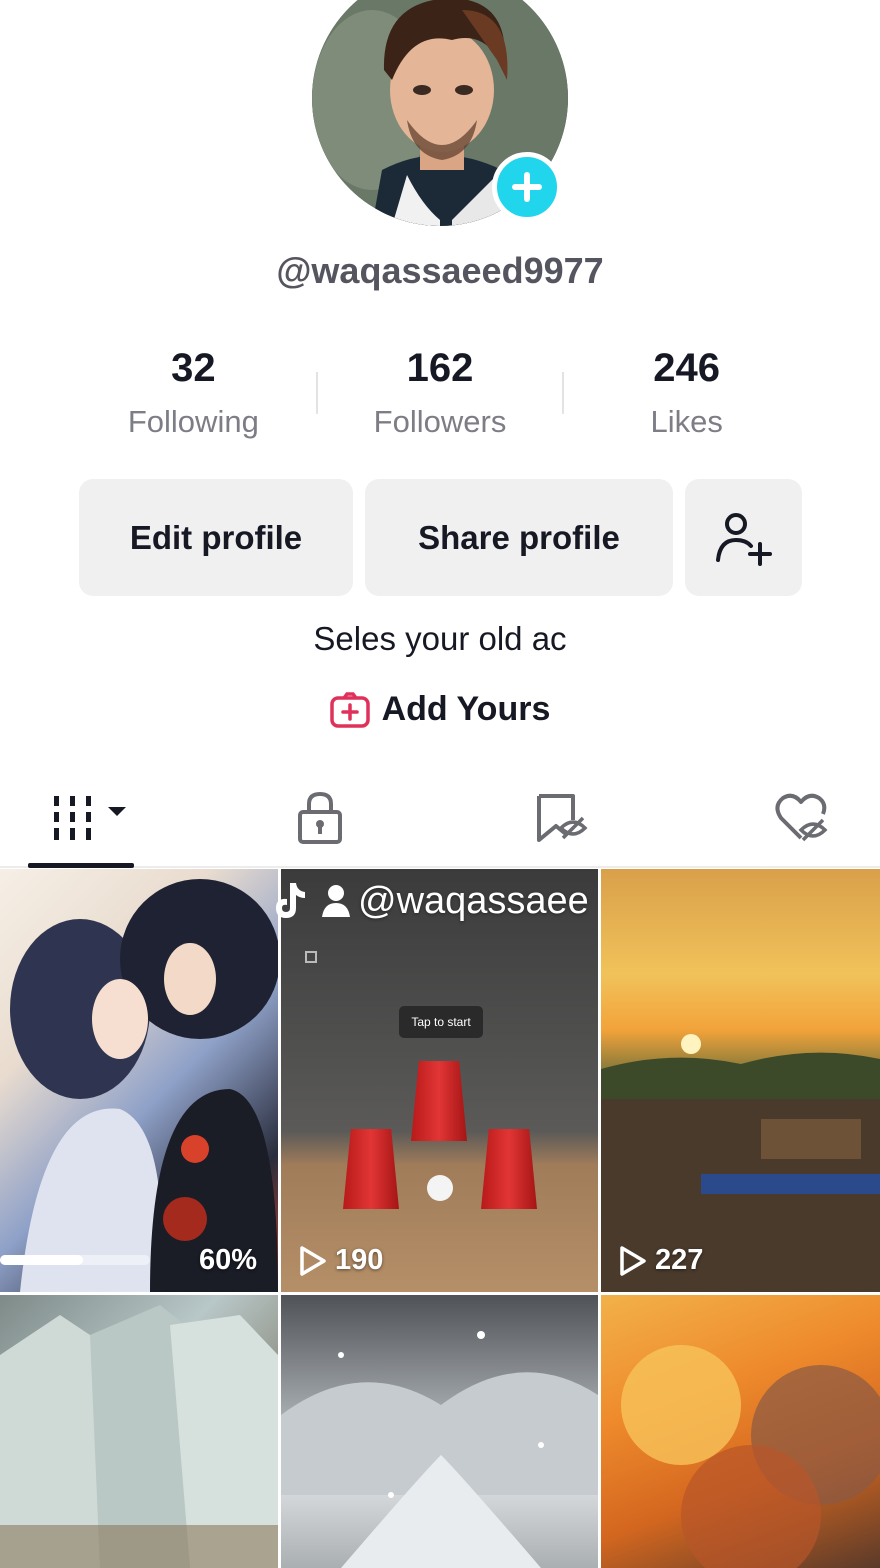 Image resolution: width=880 pixels, height=1568 pixels. Describe the element at coordinates (440, 271) in the screenshot. I see `profile-username: @waqassaeed9977` at that location.